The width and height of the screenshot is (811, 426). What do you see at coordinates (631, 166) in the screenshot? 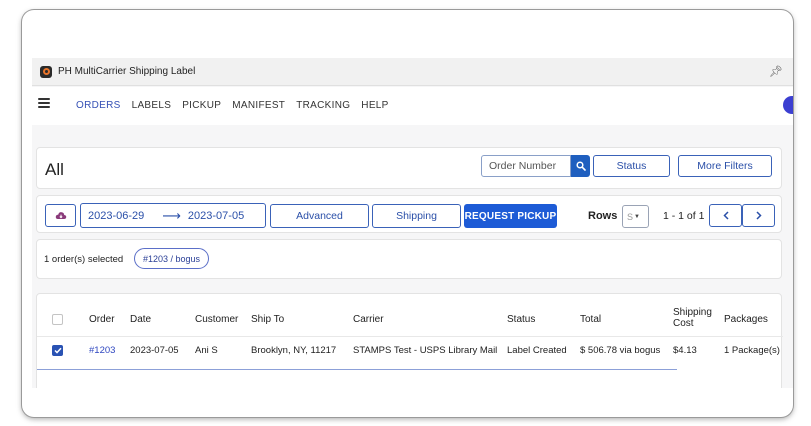
I see `status-button: Status` at bounding box center [631, 166].